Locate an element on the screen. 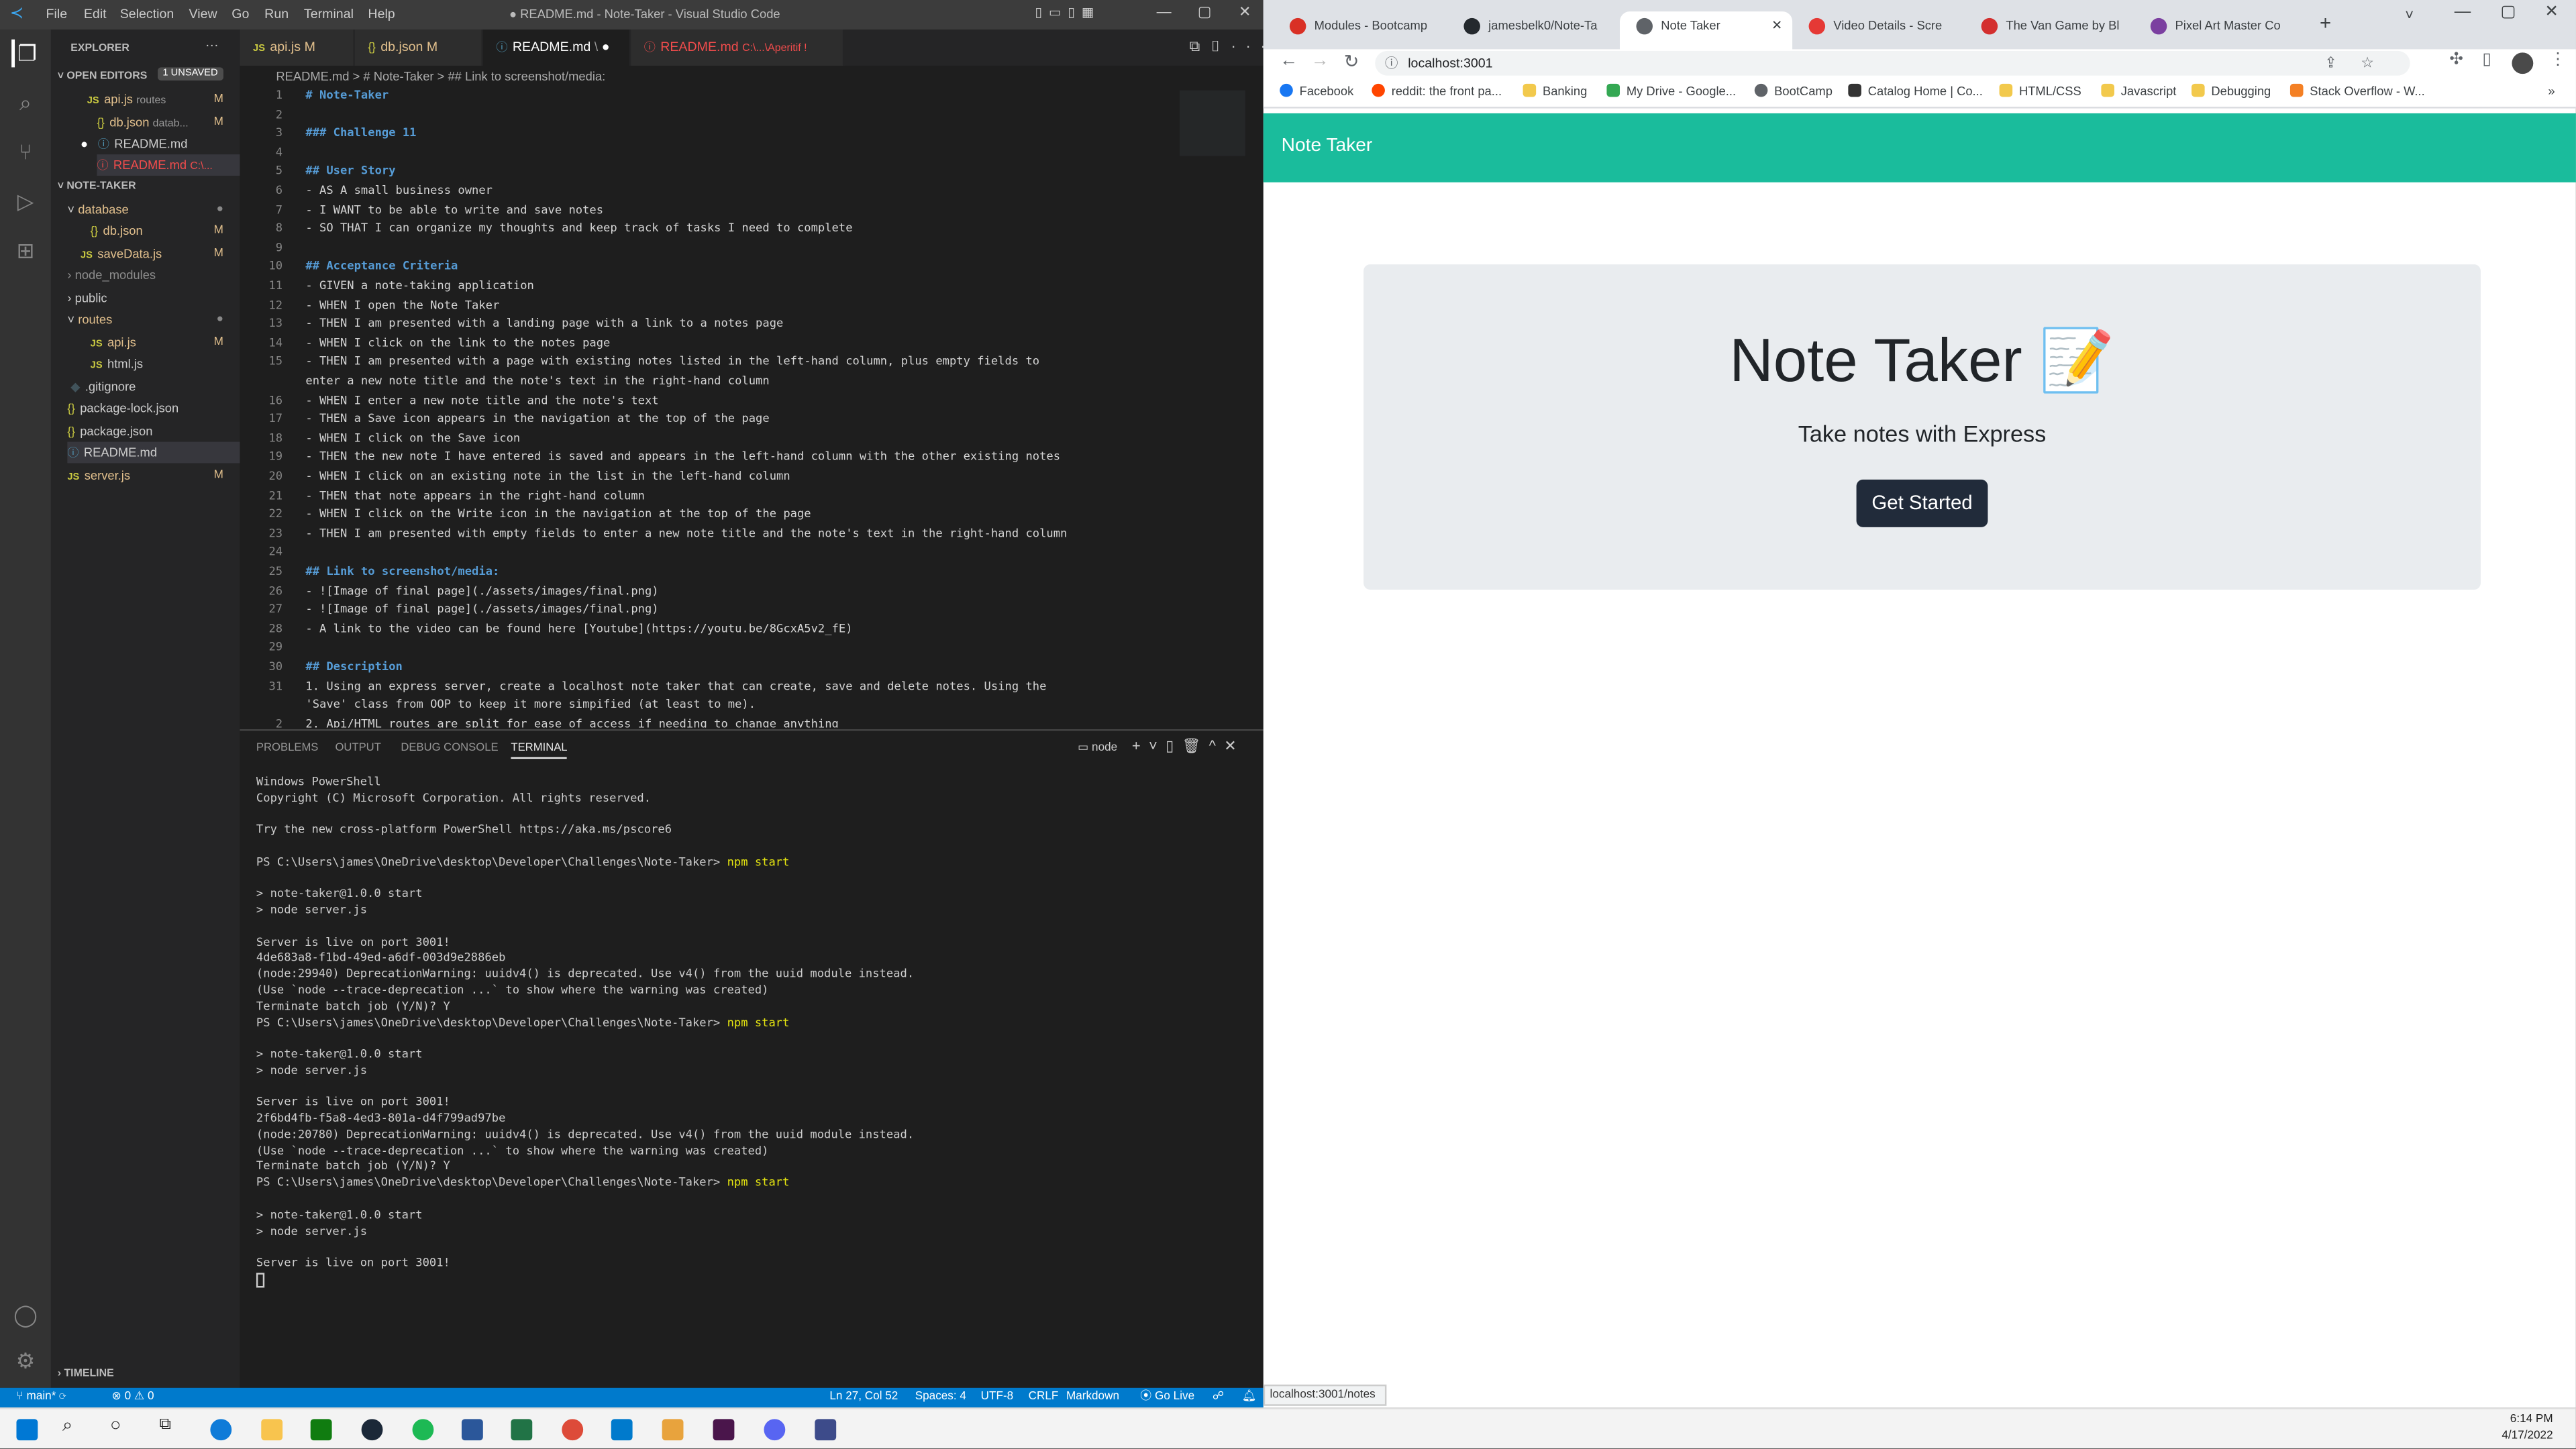 The width and height of the screenshot is (2576, 1449). forward-icon: → is located at coordinates (1320, 60).